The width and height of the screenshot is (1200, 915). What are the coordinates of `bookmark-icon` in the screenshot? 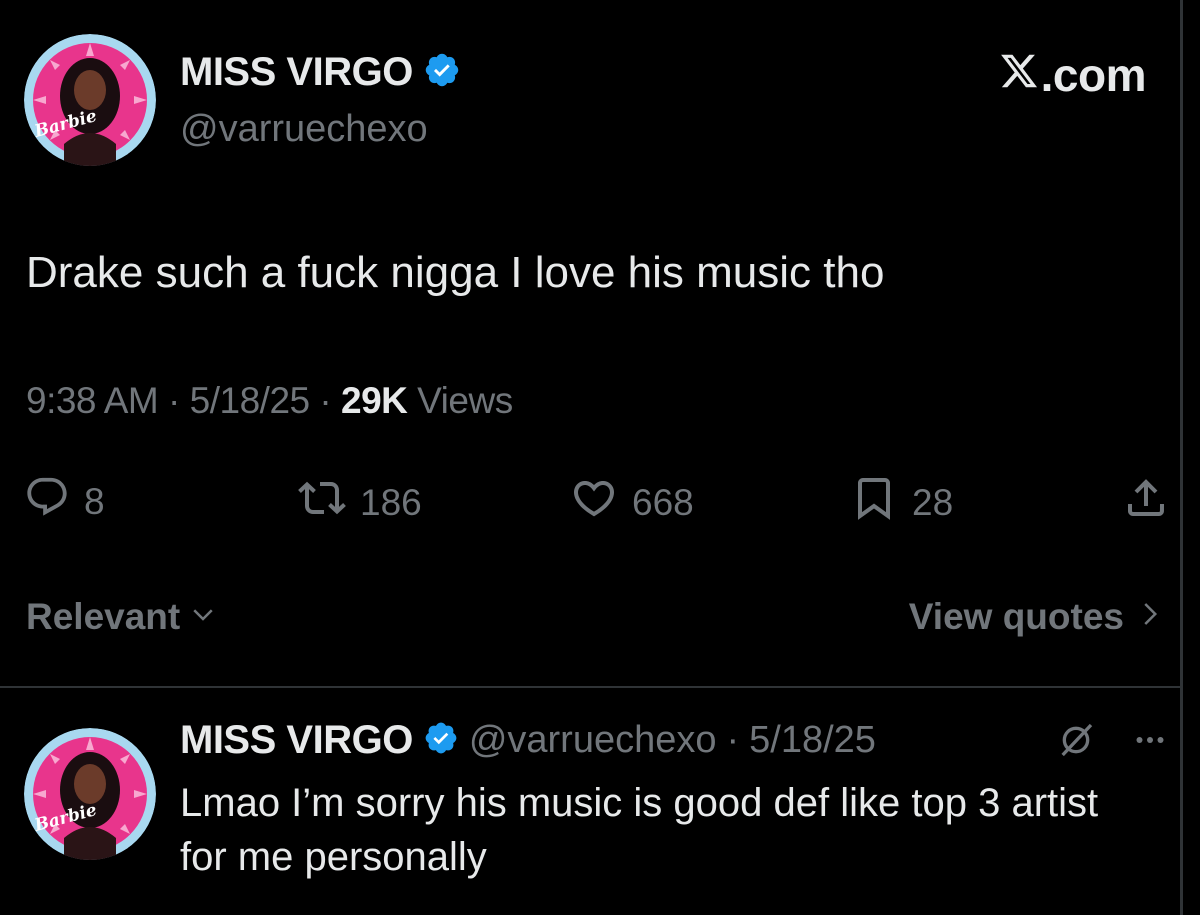 It's located at (874, 502).